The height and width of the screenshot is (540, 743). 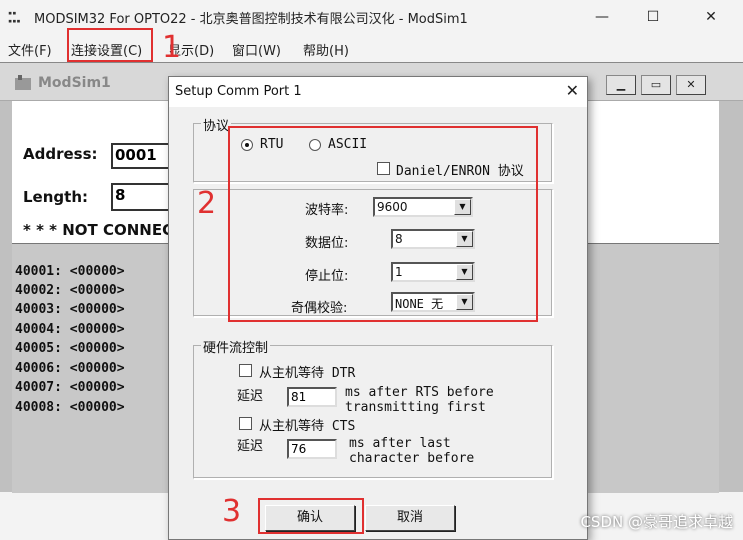 What do you see at coordinates (415, 407) in the screenshot?
I see `delay1-desc-line2: transmitting first` at bounding box center [415, 407].